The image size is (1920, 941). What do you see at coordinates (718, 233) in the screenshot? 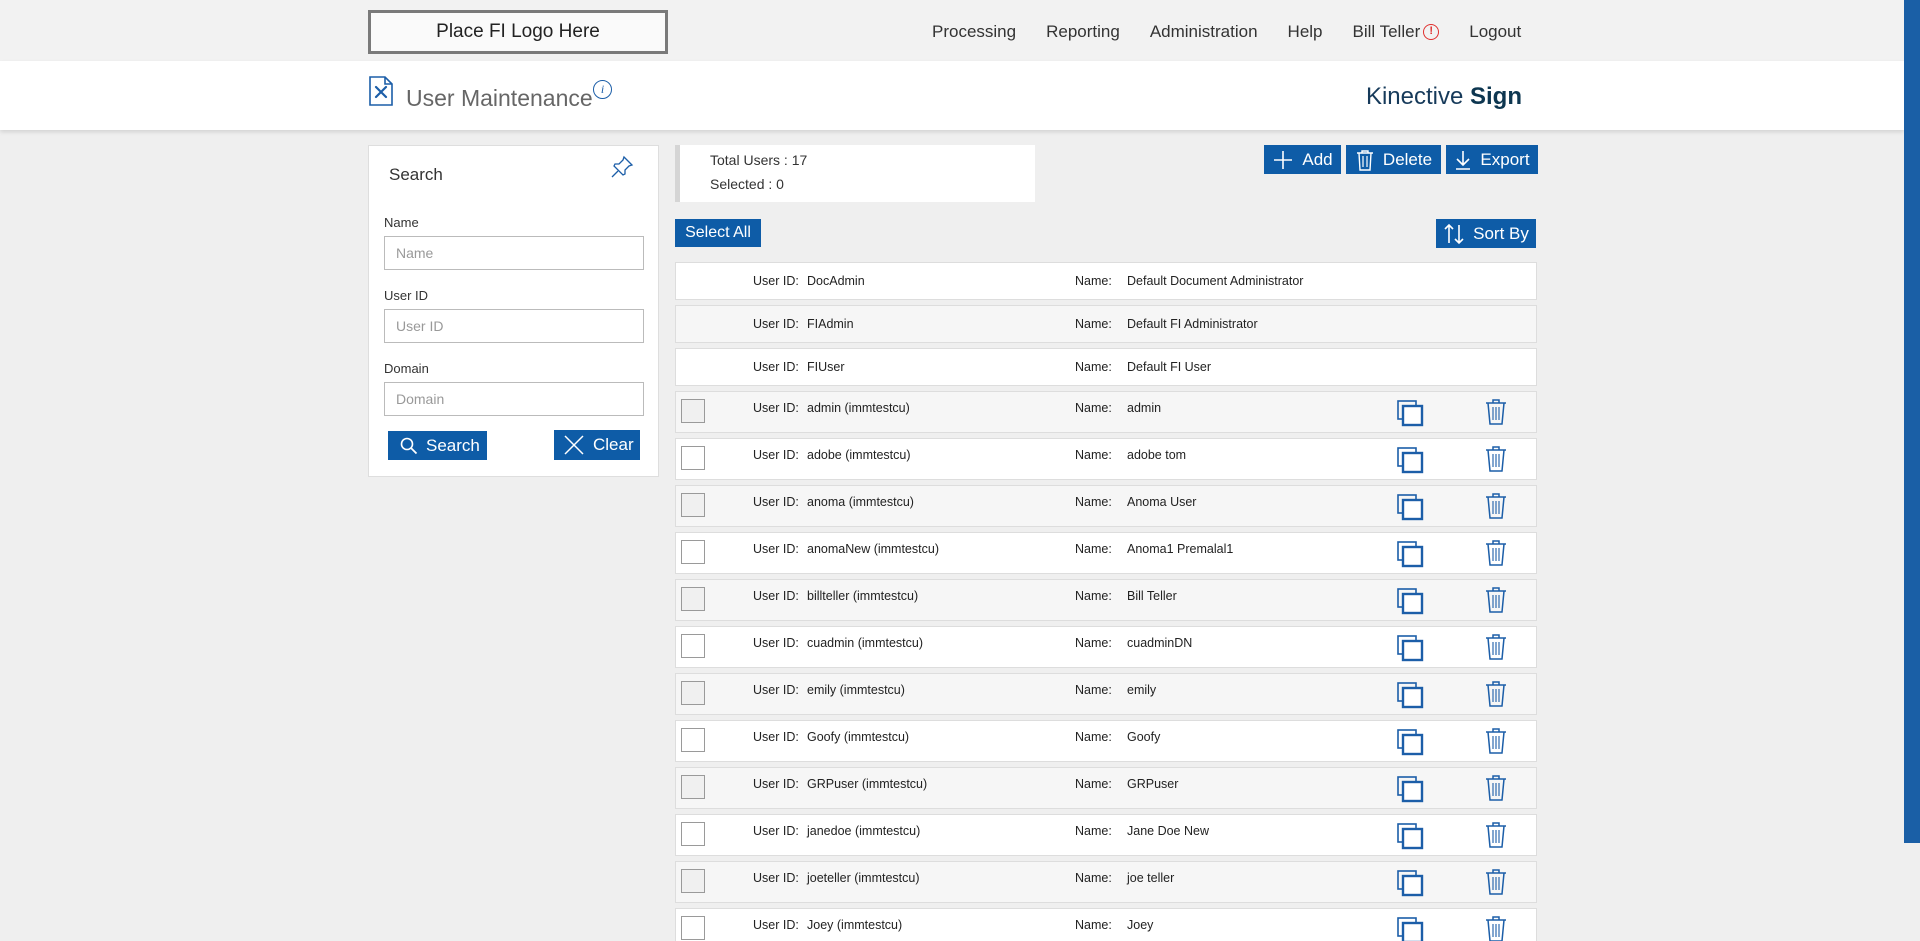
I see `select-all-button: Select All` at bounding box center [718, 233].